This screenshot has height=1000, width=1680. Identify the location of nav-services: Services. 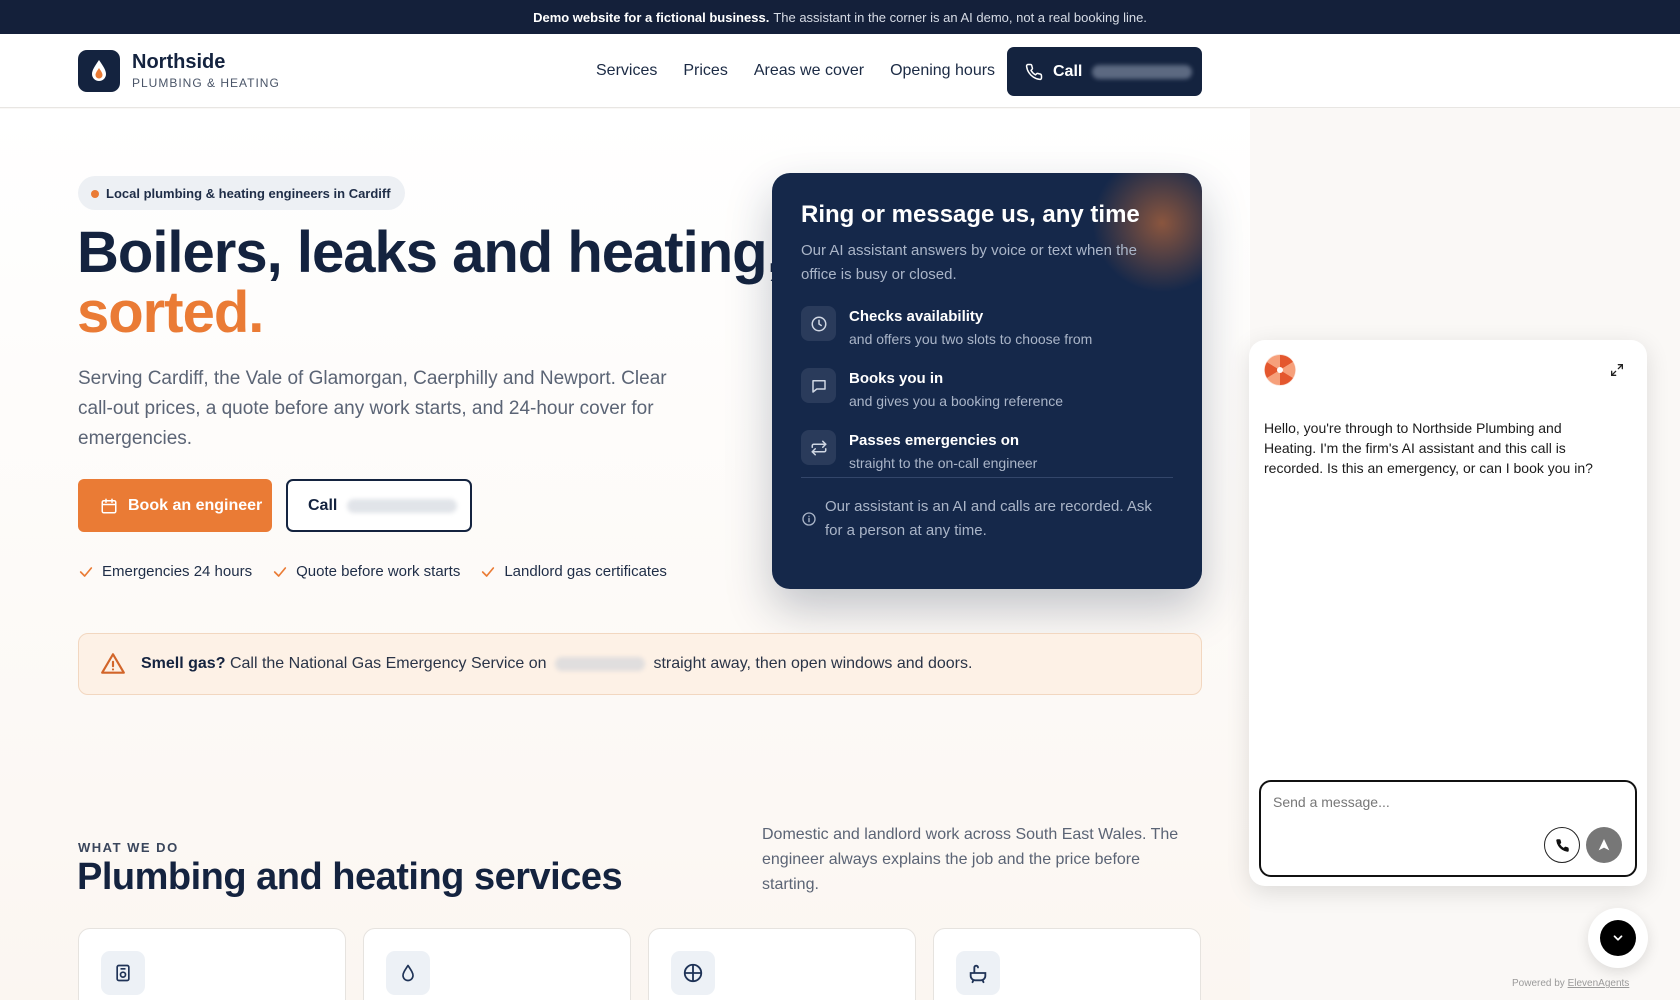
(626, 71).